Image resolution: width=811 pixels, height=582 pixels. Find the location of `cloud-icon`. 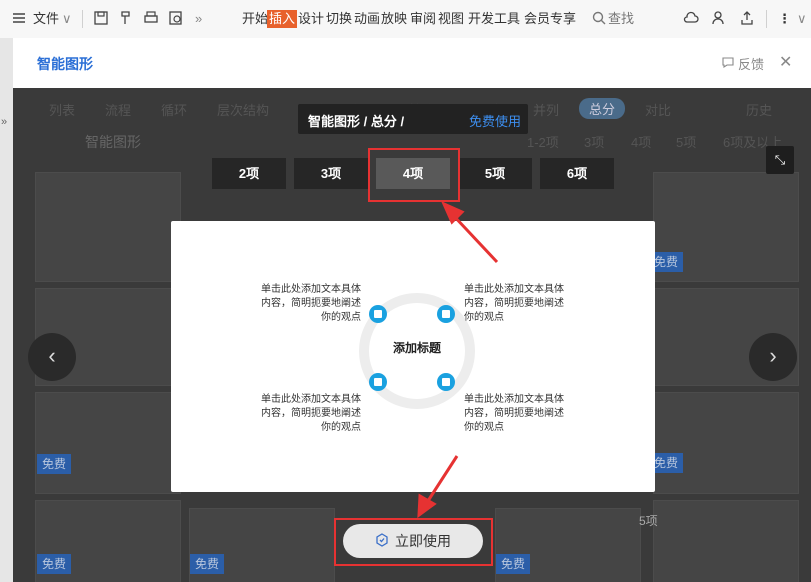

cloud-icon is located at coordinates (691, 18).